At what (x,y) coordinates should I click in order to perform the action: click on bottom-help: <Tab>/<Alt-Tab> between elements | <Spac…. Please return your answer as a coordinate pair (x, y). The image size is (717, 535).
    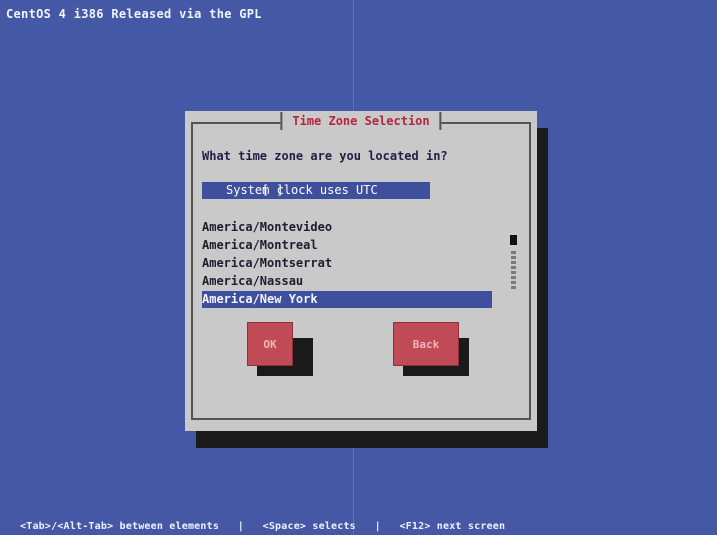
    Looking at the image, I should click on (263, 526).